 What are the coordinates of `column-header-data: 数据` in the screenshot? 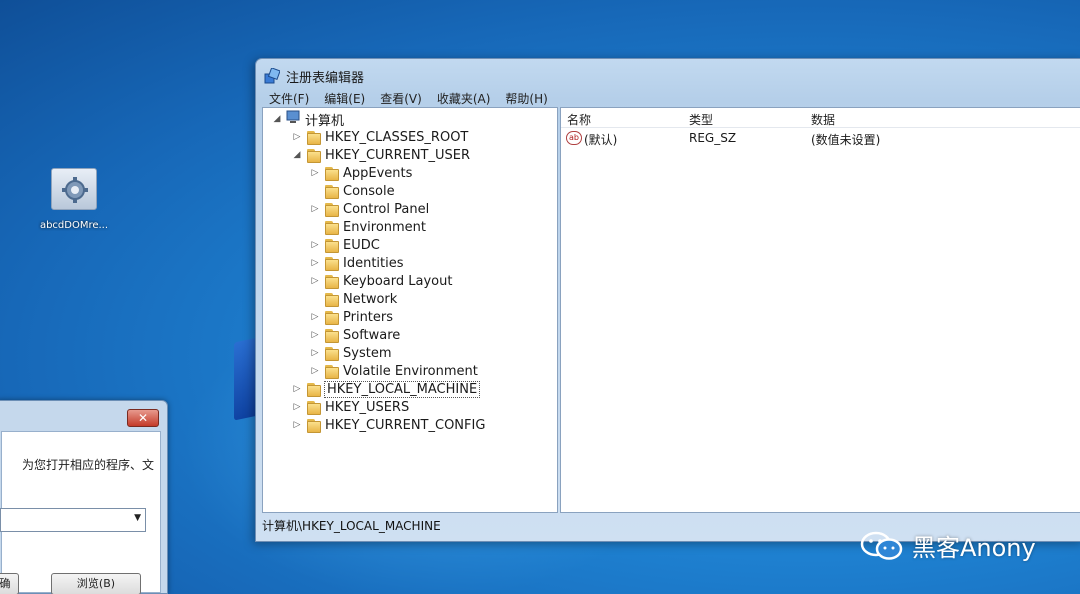 It's located at (823, 119).